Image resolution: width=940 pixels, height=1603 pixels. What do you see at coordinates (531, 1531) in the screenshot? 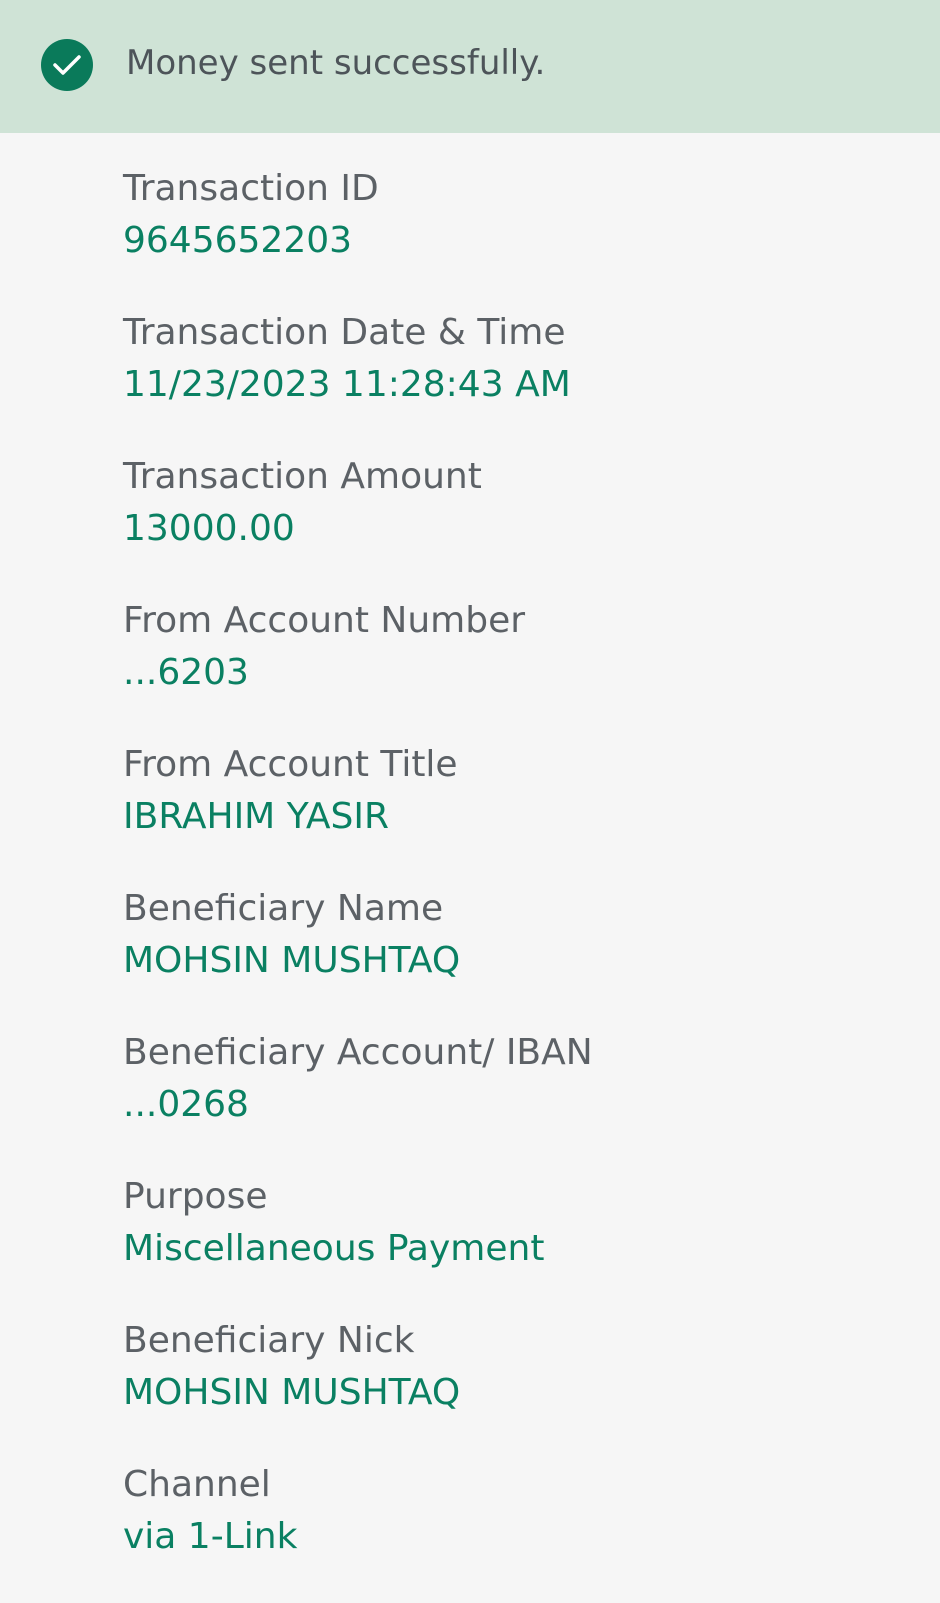
I see `field-channel: Channel via 1-Link` at bounding box center [531, 1531].